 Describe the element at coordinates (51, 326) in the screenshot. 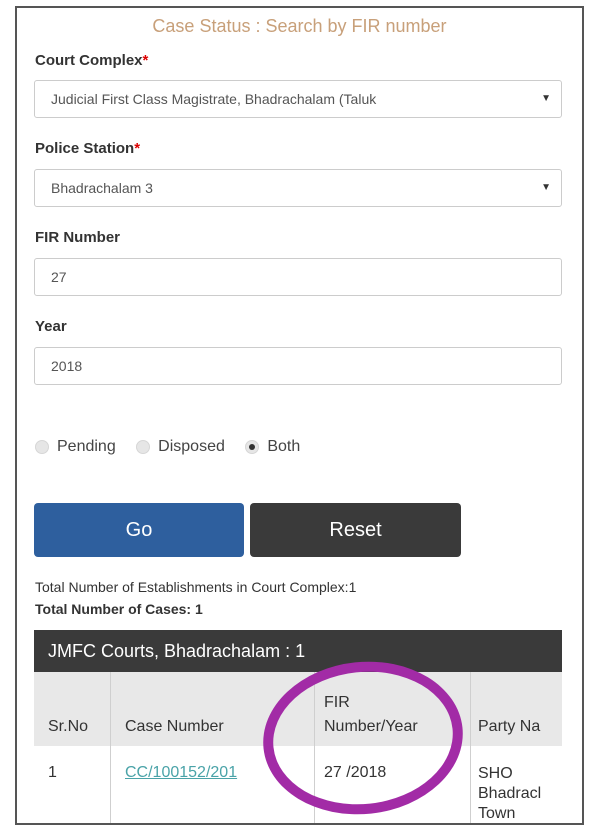

I see `year-label: Year` at that location.